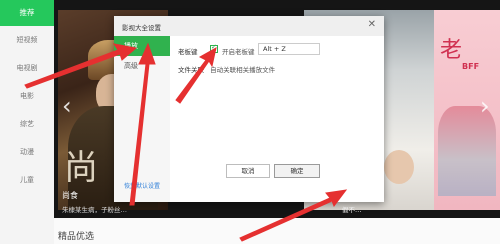  What do you see at coordinates (277, 231) in the screenshot?
I see `section-strip: 精品优选` at bounding box center [277, 231].